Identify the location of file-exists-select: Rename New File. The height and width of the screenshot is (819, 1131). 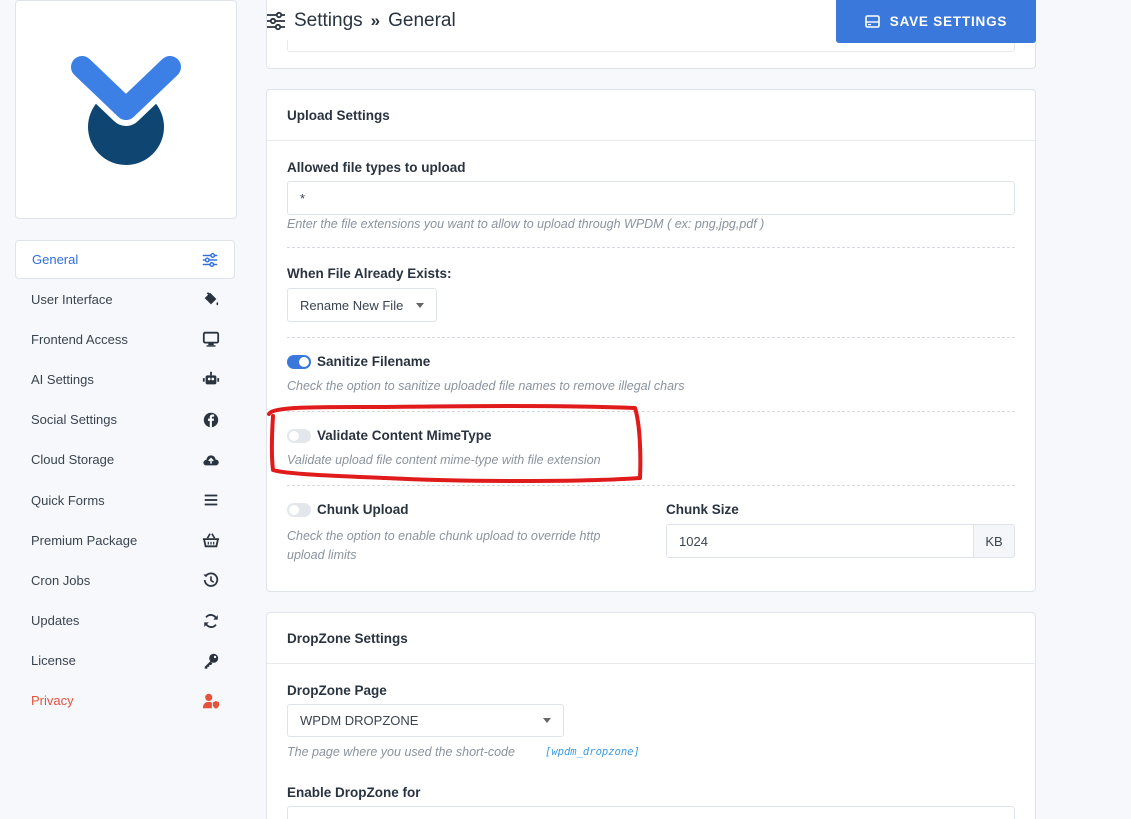
(362, 305).